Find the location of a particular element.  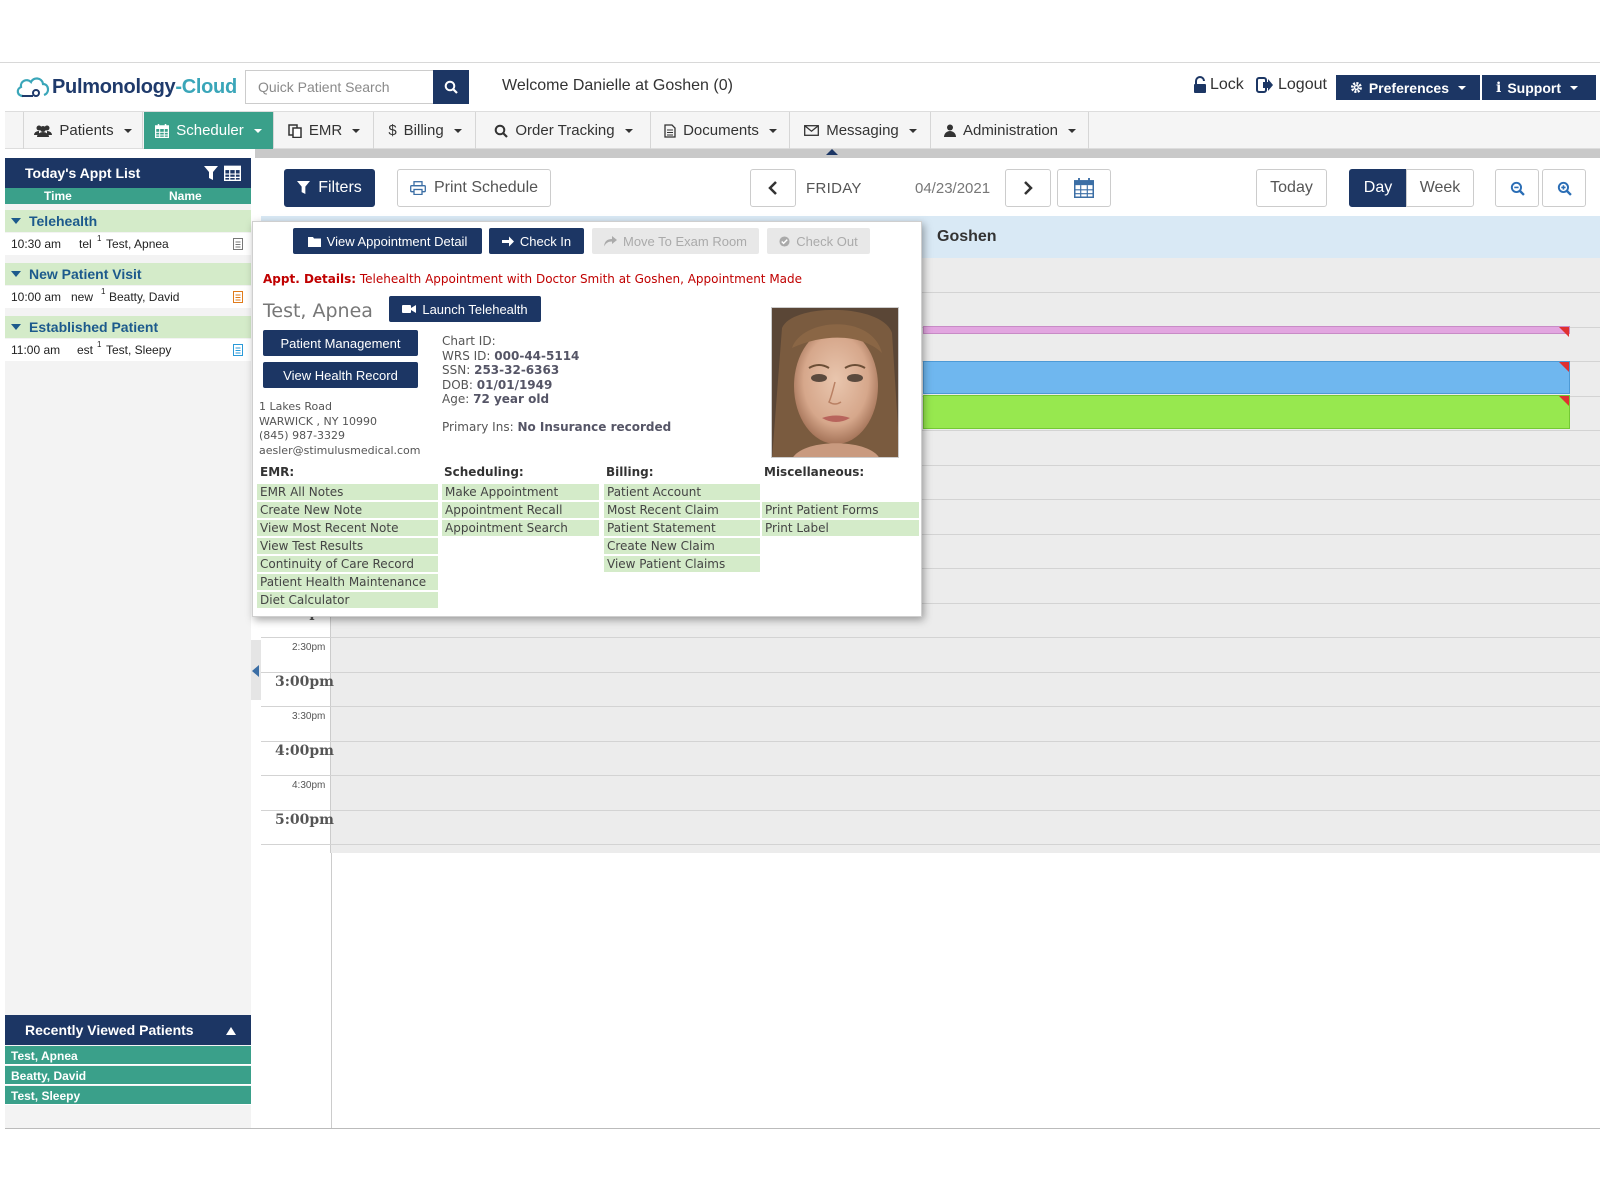

billing-section-title: Billing: is located at coordinates (630, 472).